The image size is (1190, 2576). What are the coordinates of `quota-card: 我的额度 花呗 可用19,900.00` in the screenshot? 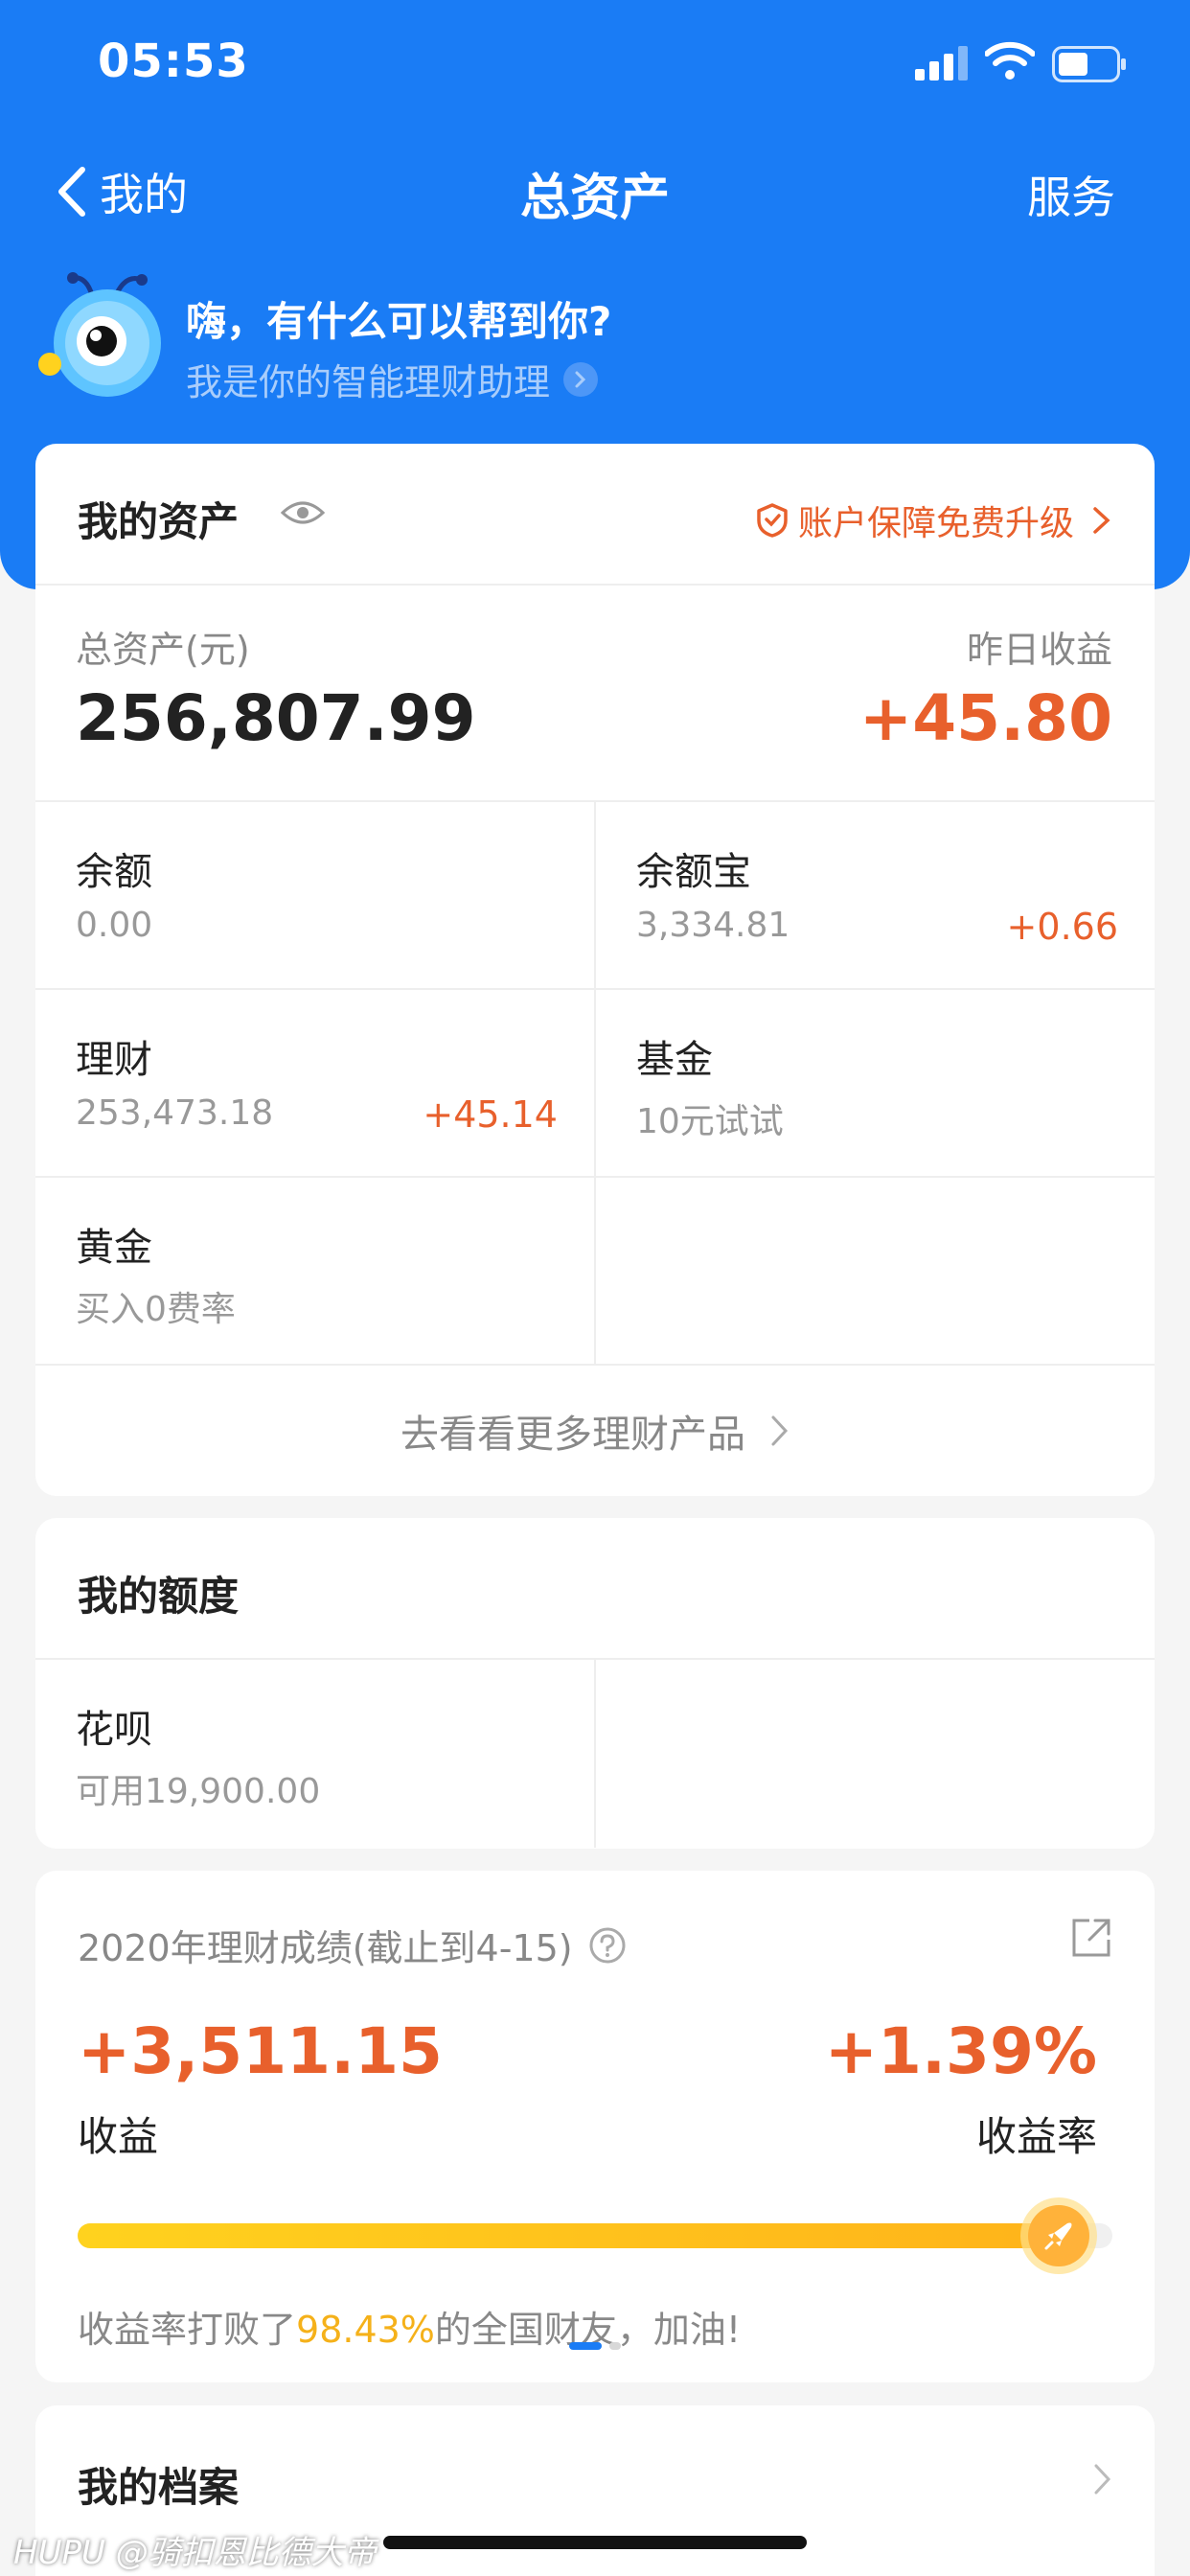 It's located at (595, 1683).